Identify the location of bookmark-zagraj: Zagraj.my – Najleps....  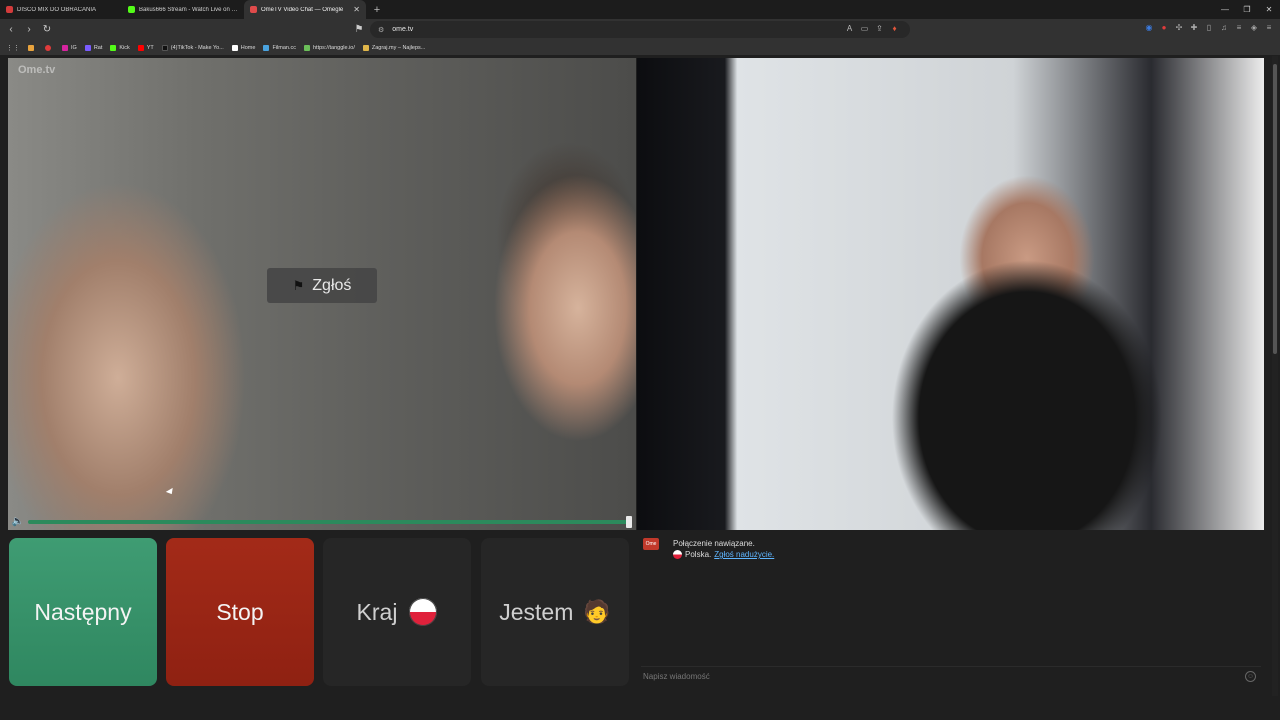
(393, 48).